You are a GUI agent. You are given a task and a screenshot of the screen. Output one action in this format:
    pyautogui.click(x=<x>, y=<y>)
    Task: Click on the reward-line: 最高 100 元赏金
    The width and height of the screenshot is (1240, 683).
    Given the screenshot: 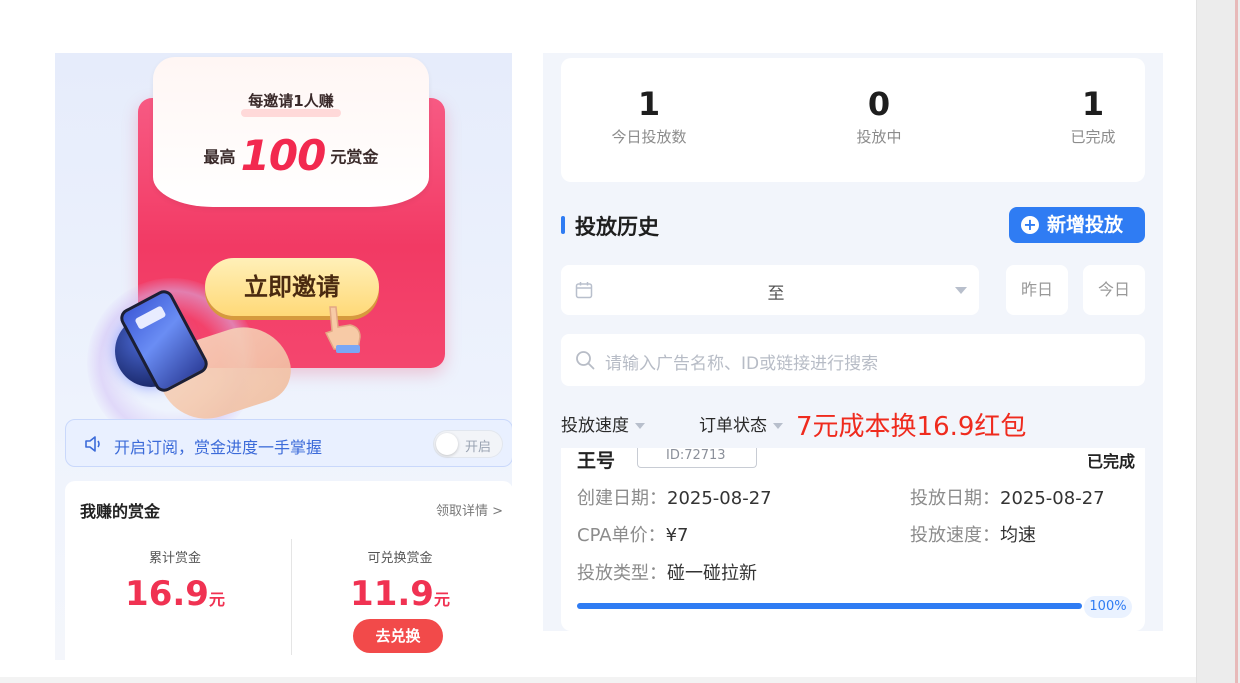 What is the action you would take?
    pyautogui.click(x=291, y=155)
    